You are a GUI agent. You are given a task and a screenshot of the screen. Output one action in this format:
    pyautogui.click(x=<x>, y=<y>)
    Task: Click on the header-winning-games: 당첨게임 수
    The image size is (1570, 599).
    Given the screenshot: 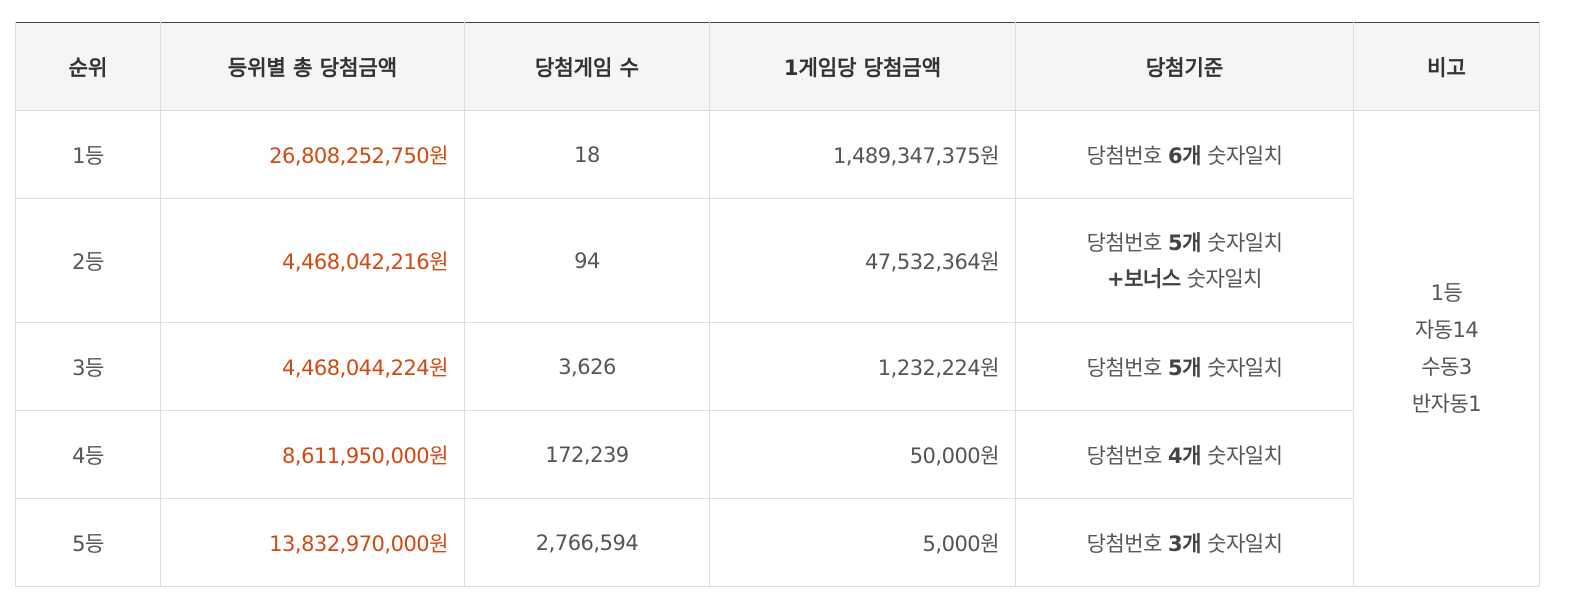 What is the action you would take?
    pyautogui.click(x=587, y=66)
    